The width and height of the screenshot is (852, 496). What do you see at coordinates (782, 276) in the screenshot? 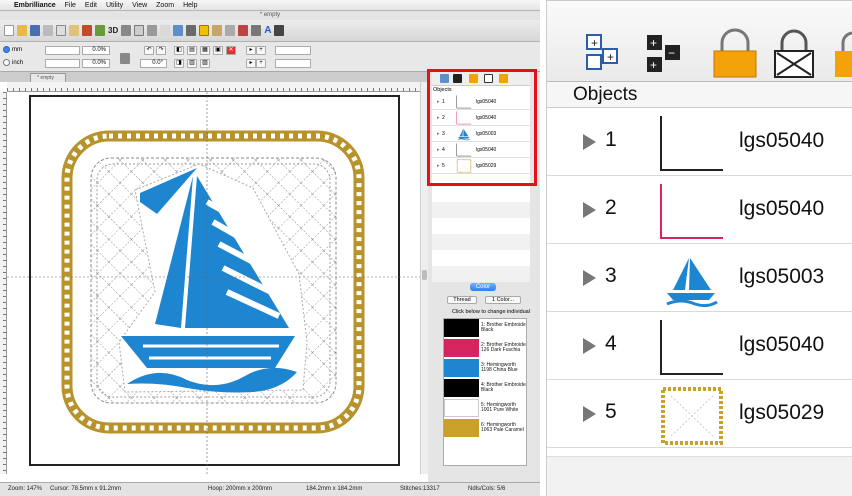
I see `object-name: lgs05003` at bounding box center [782, 276].